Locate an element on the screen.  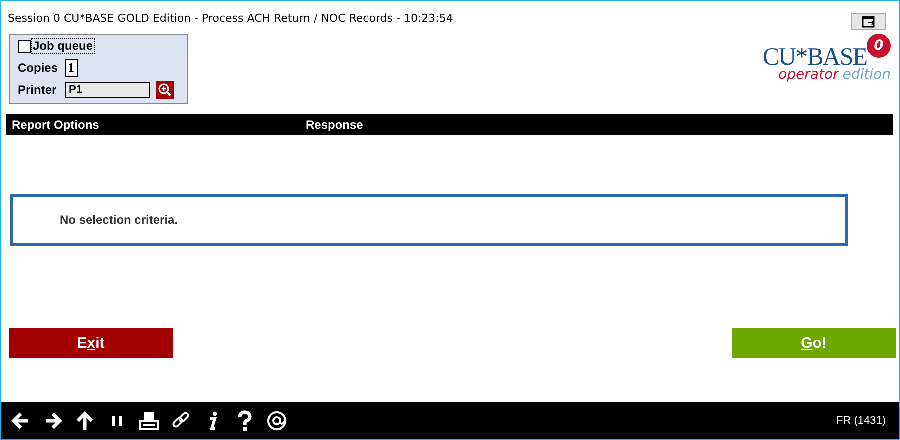
logo-tagline: edition is located at coordinates (866, 75).